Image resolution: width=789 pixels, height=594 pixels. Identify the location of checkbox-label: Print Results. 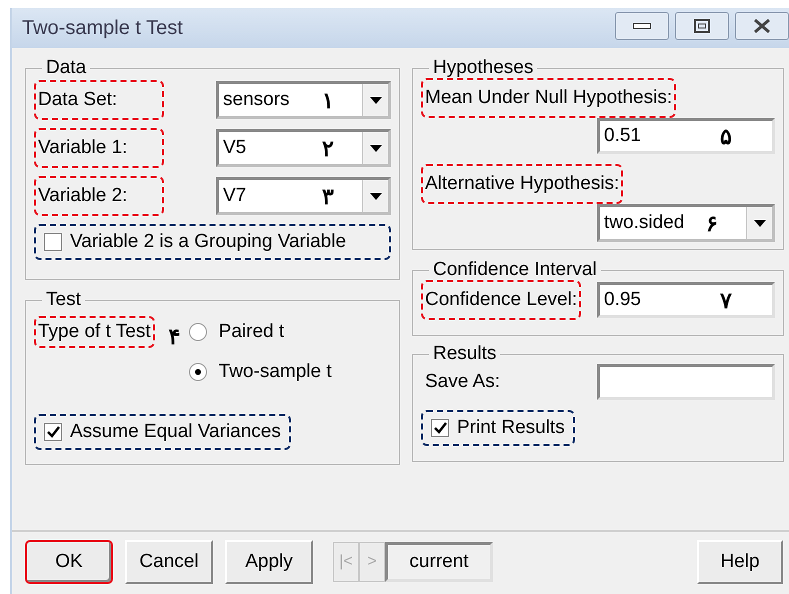
(511, 428).